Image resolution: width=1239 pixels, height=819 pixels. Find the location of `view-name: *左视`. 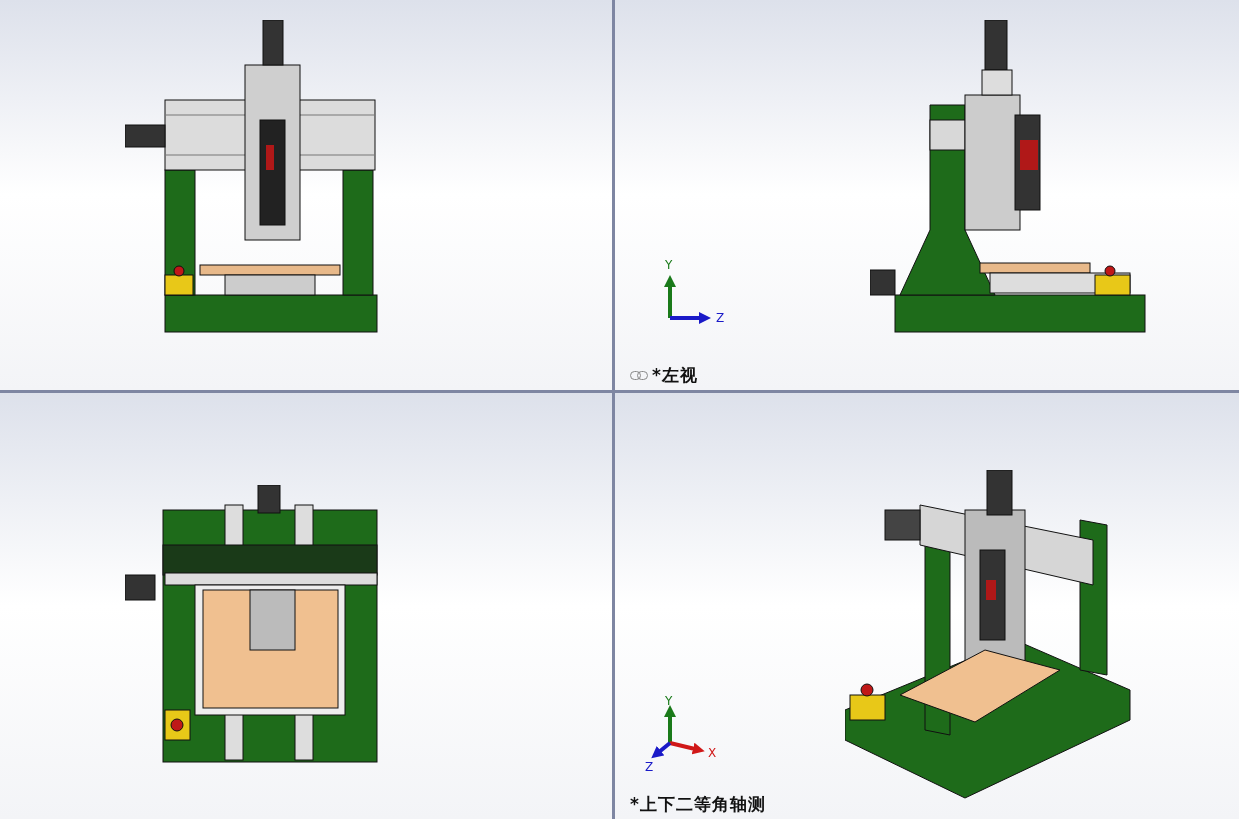

view-name: *左视 is located at coordinates (675, 375).